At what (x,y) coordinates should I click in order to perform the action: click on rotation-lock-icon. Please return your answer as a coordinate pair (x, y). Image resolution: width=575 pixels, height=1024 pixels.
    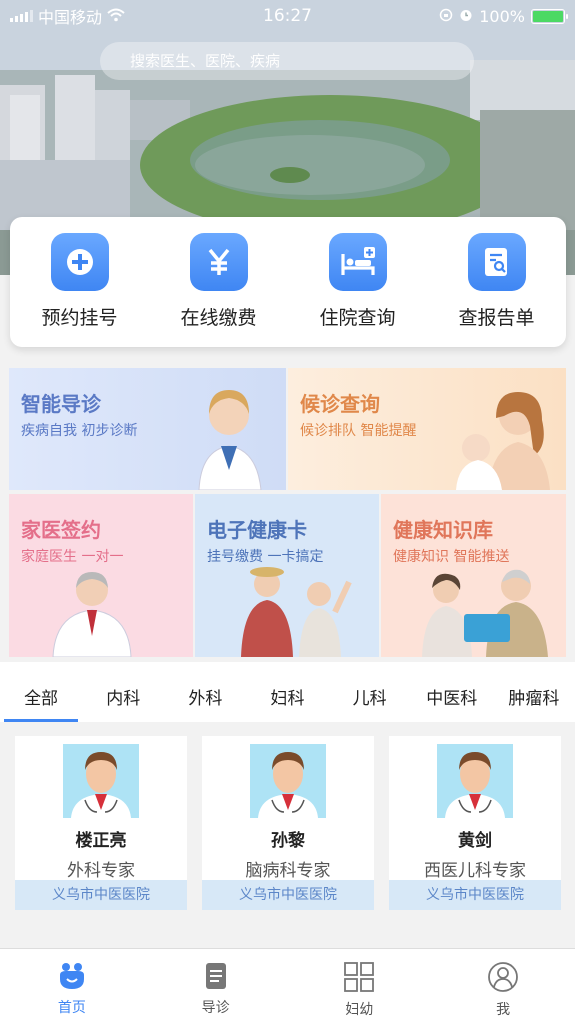
    Looking at the image, I should click on (446, 16).